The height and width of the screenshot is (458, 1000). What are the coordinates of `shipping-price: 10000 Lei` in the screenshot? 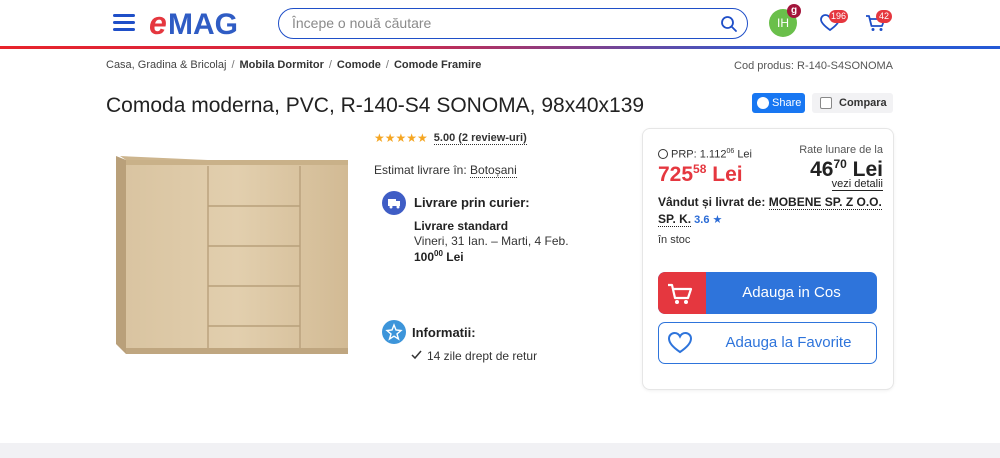 It's located at (439, 256).